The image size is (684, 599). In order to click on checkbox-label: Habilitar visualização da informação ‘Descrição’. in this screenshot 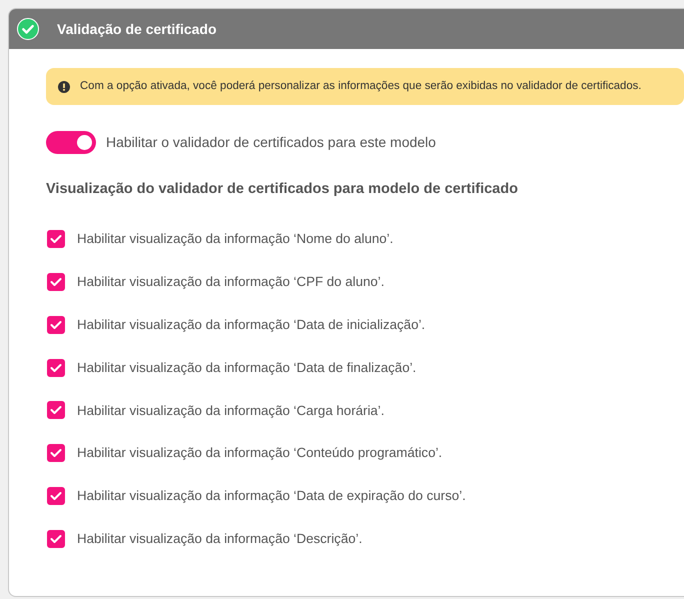, I will do `click(219, 539)`.